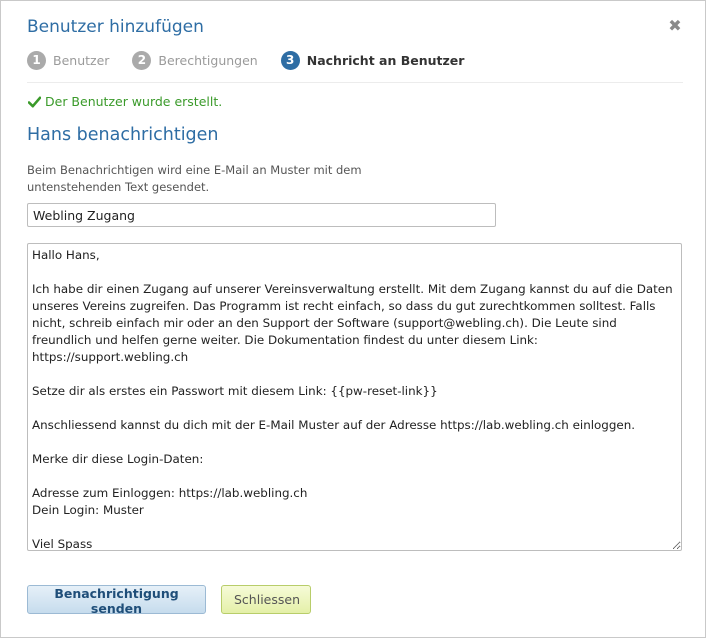 The height and width of the screenshot is (640, 708). Describe the element at coordinates (290, 60) in the screenshot. I see `step-number: 3` at that location.